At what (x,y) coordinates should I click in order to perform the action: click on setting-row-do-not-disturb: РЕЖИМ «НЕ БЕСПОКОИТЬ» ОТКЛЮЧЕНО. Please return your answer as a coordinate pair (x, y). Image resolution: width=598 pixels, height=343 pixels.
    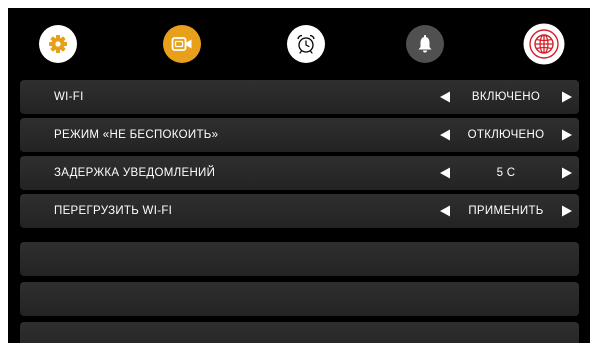
    Looking at the image, I should click on (299, 135).